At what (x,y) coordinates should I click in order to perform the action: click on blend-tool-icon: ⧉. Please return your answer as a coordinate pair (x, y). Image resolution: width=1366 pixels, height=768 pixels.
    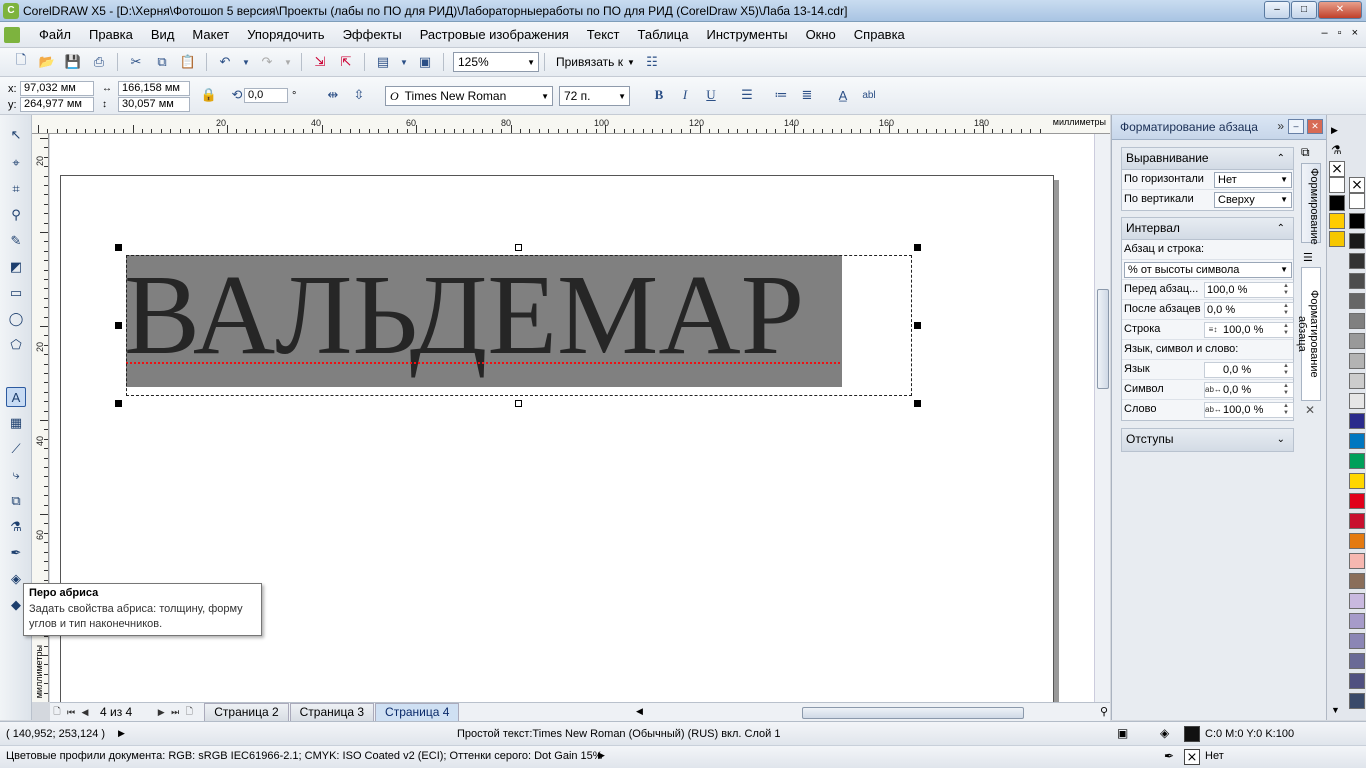
    Looking at the image, I should click on (16, 501).